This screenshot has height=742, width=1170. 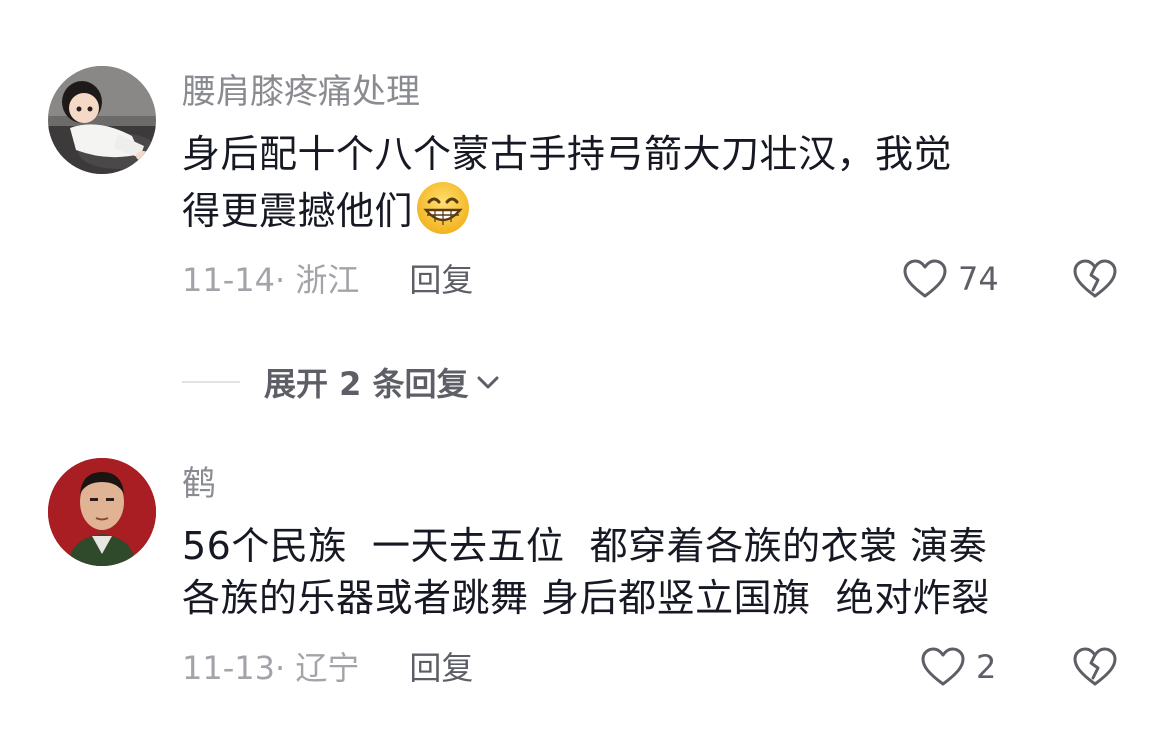 I want to click on like-button: 74, so click(x=950, y=279).